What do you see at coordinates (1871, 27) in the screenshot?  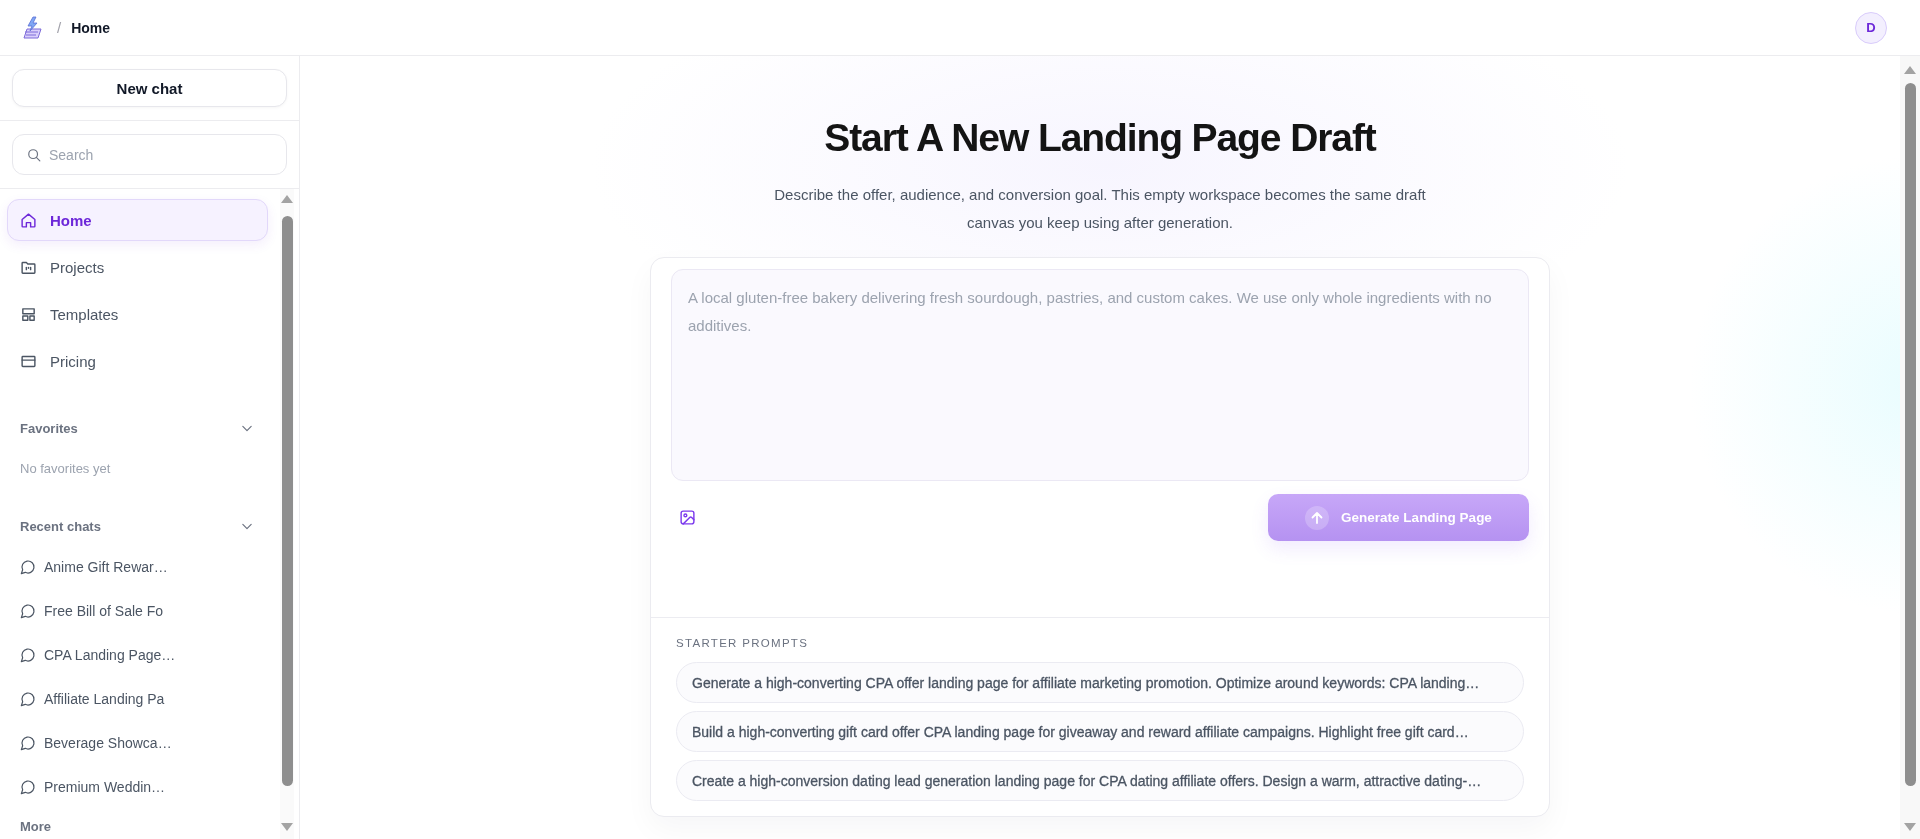 I see `user-avatar: D` at bounding box center [1871, 27].